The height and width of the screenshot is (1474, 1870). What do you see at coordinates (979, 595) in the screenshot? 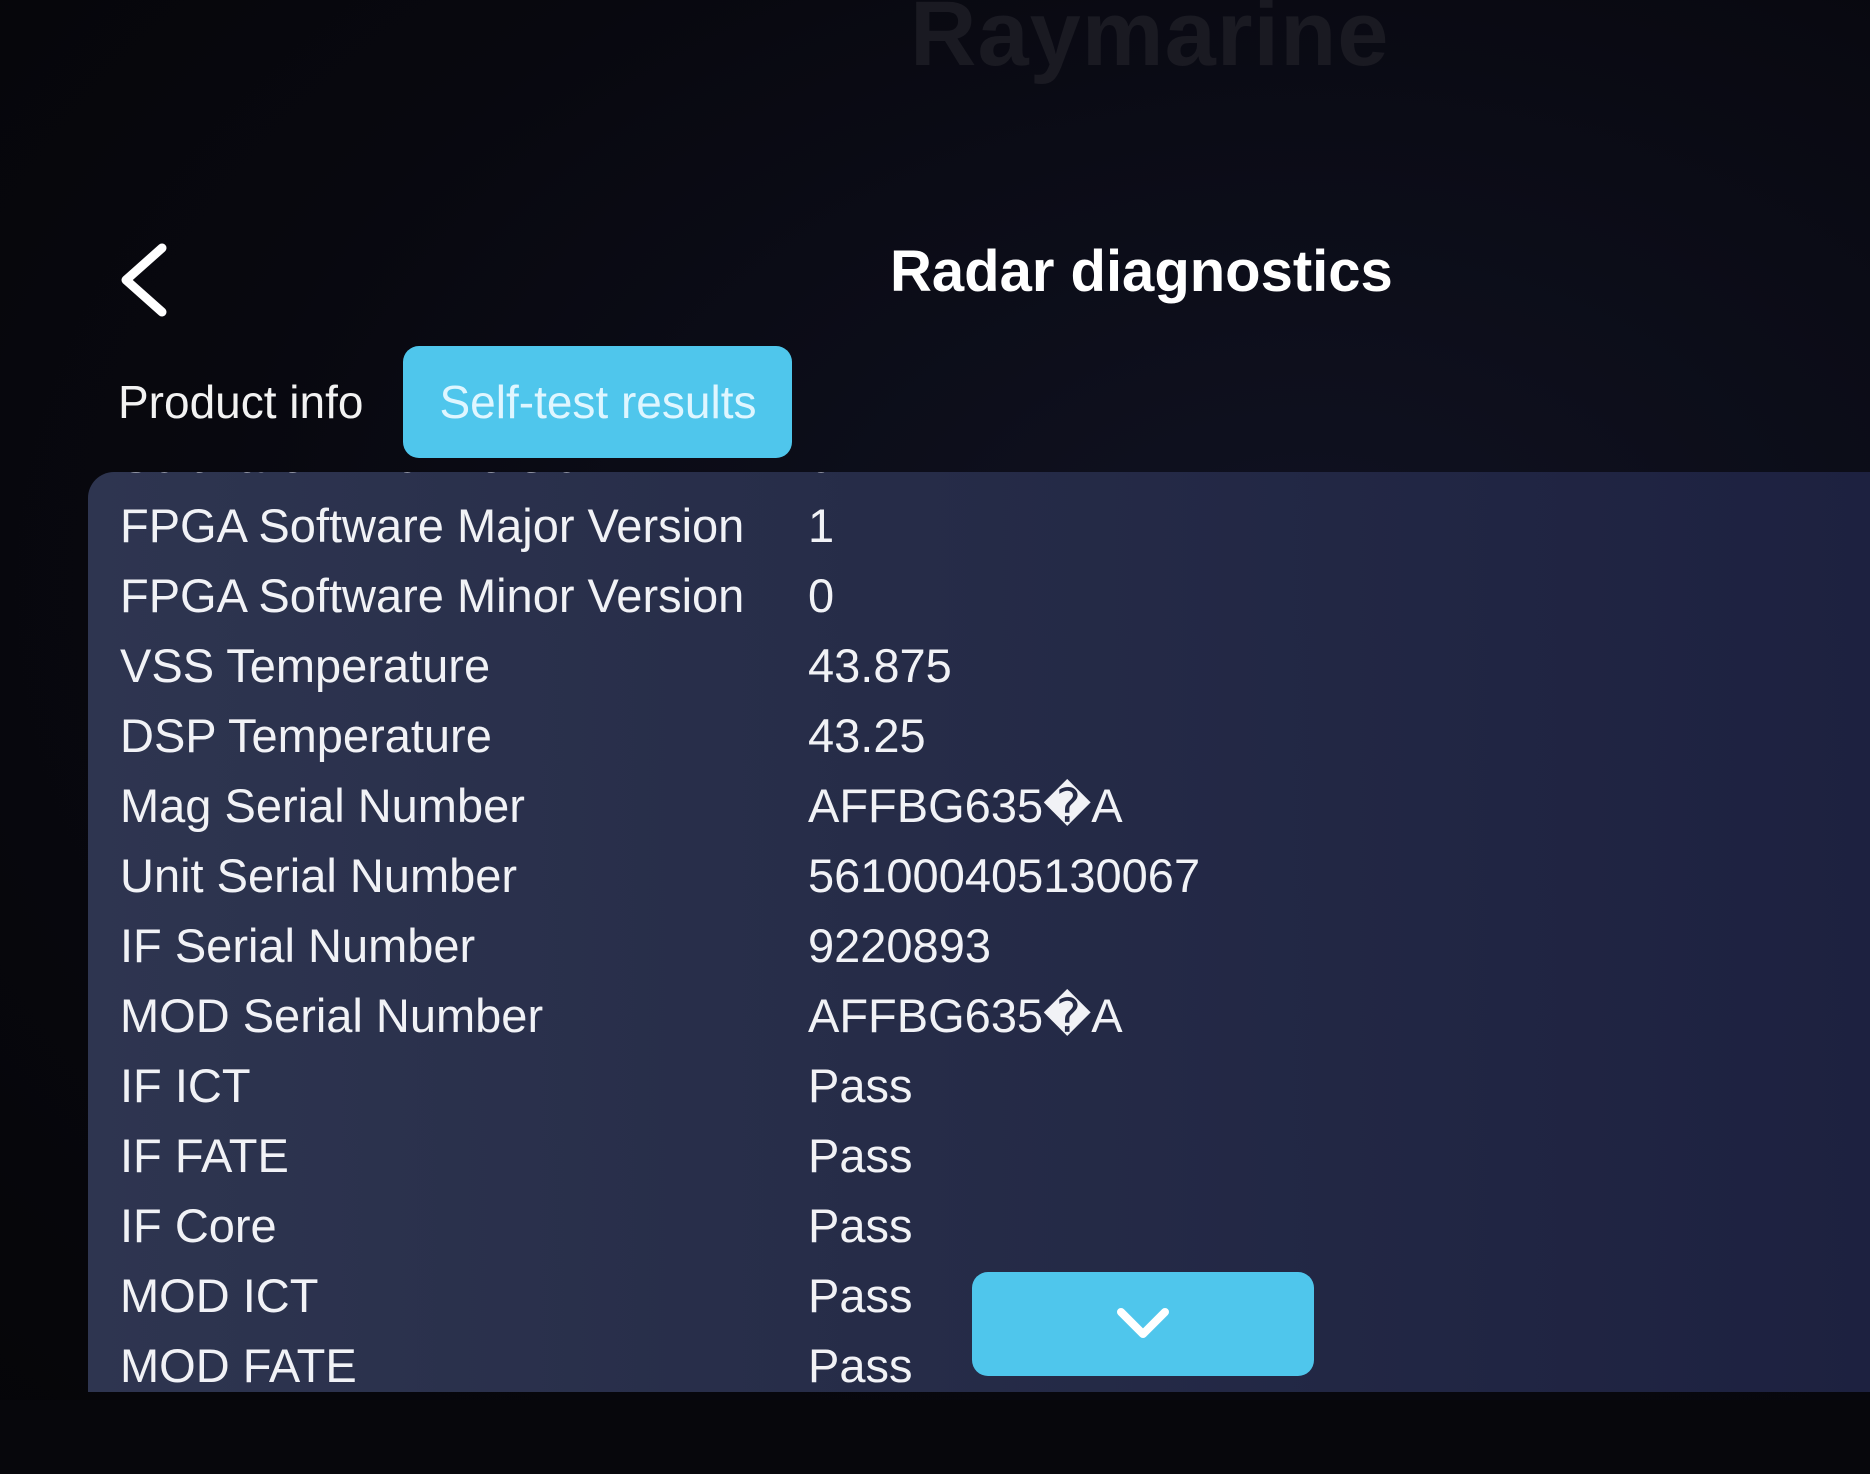
I see `list-item: FPGA Software Minor Version 0` at bounding box center [979, 595].